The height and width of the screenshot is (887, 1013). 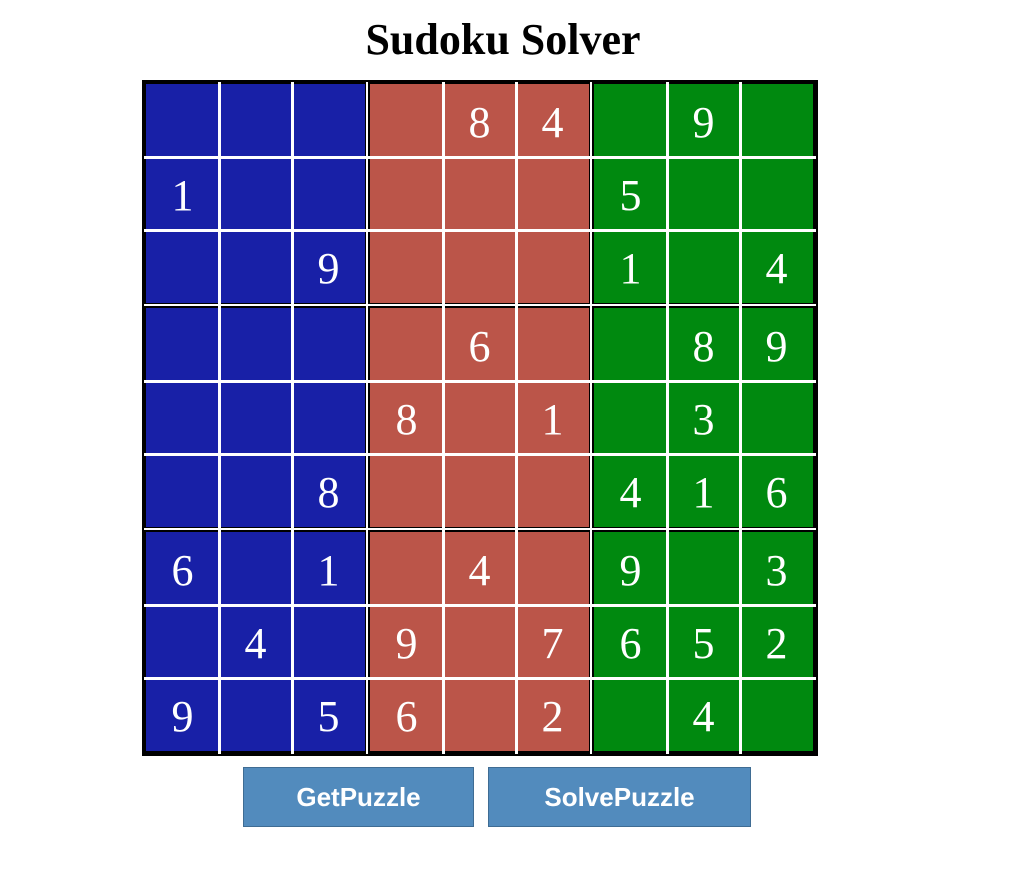 I want to click on sudoku-cell: 7, so click(x=552, y=641).